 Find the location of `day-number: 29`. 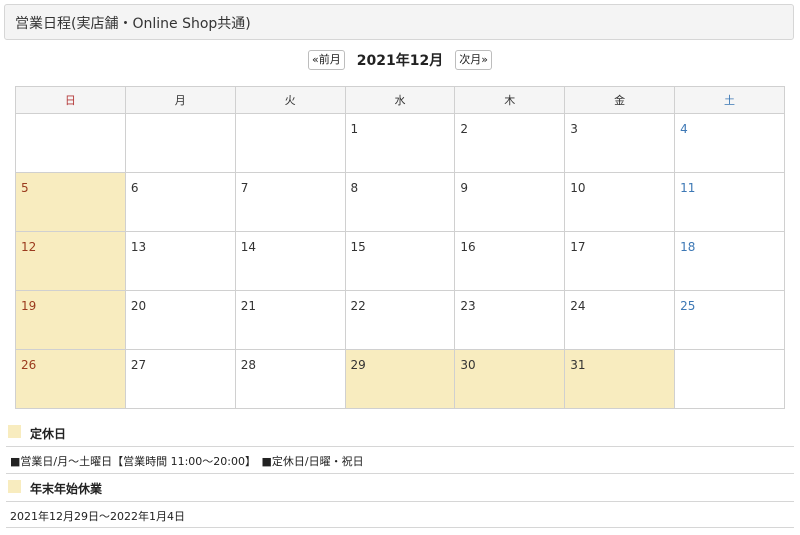

day-number: 29 is located at coordinates (358, 365).